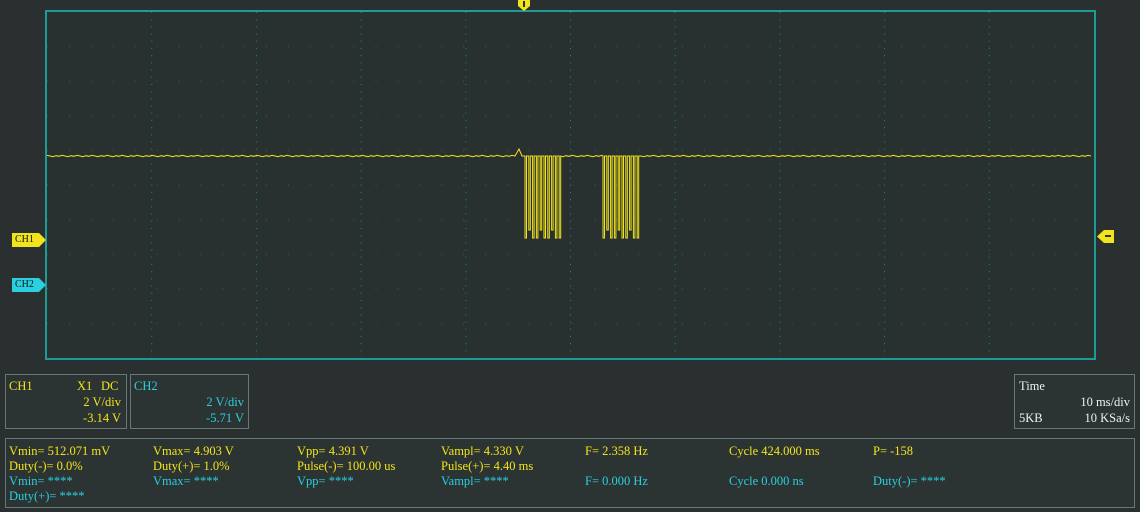 This screenshot has width=1140, height=512. I want to click on ch1-level-marker: CH1, so click(29, 240).